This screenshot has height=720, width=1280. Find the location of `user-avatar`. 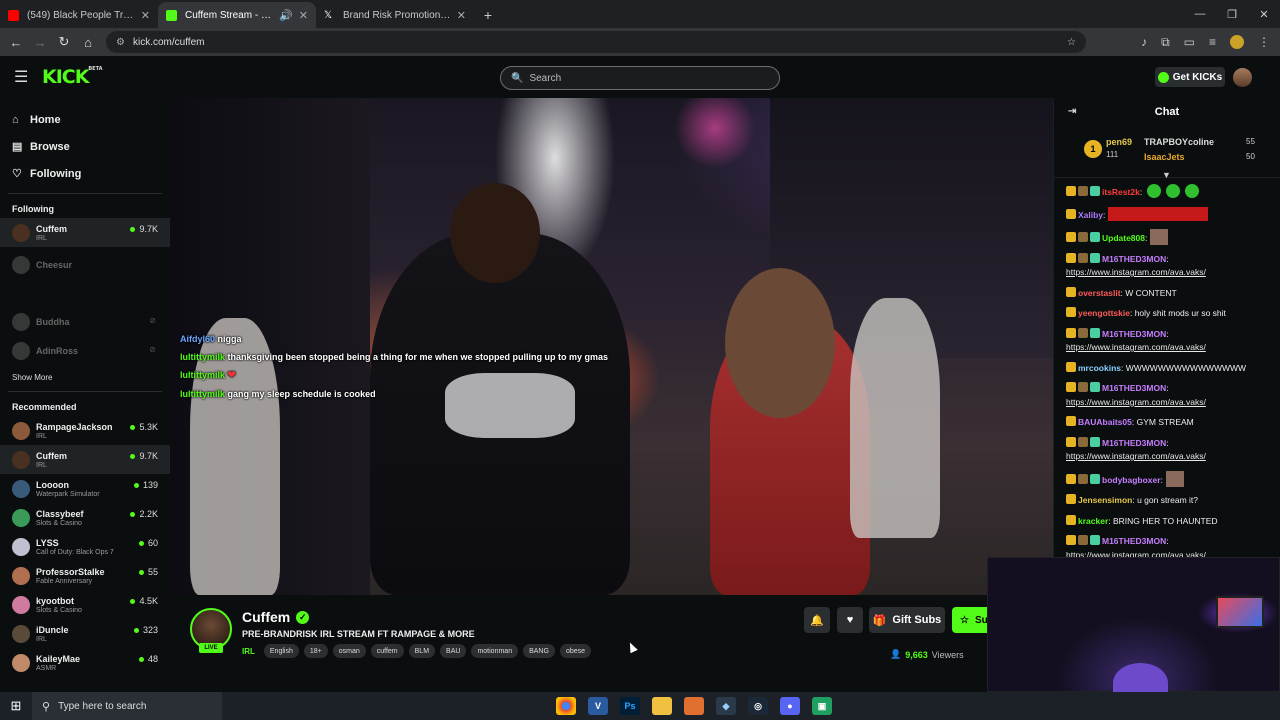

user-avatar is located at coordinates (1242, 77).